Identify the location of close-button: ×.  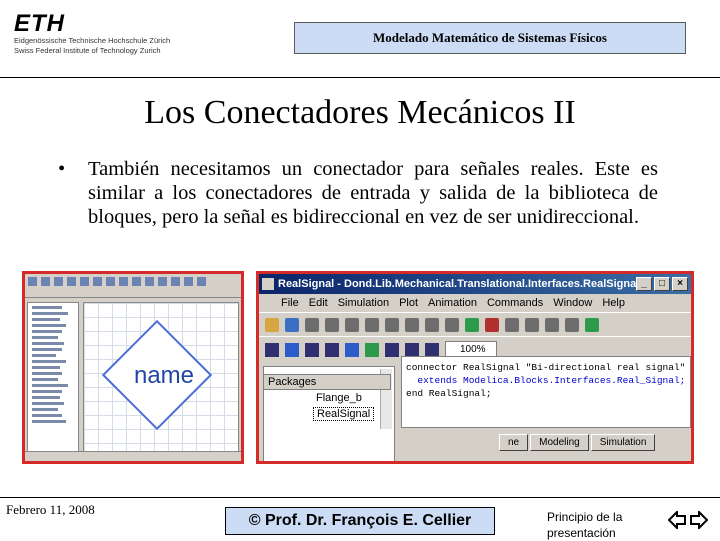
(680, 284).